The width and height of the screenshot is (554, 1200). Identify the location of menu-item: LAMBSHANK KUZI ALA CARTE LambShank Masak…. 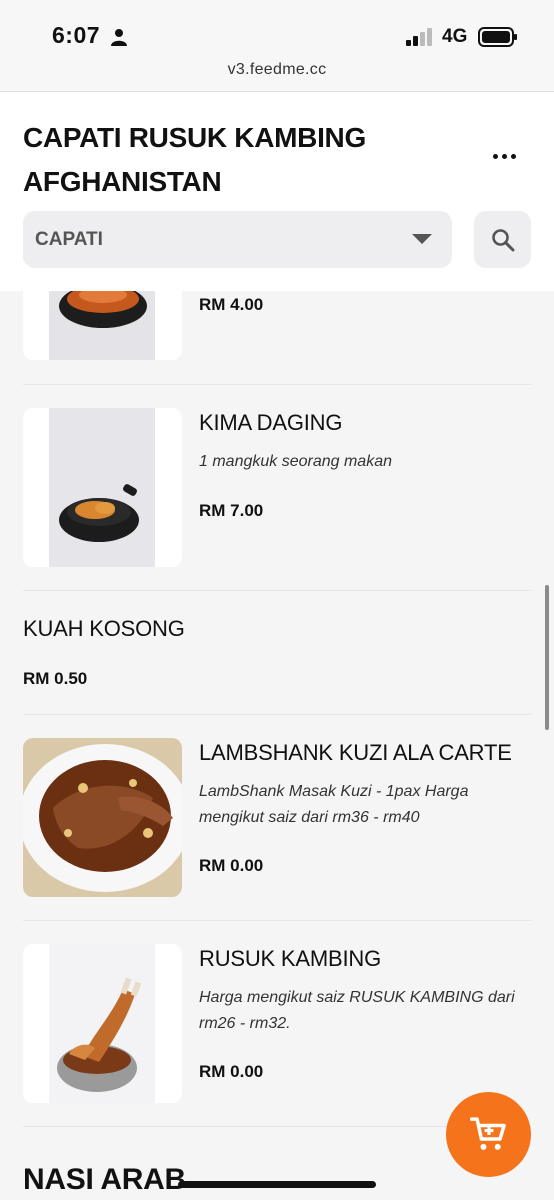
(277, 817).